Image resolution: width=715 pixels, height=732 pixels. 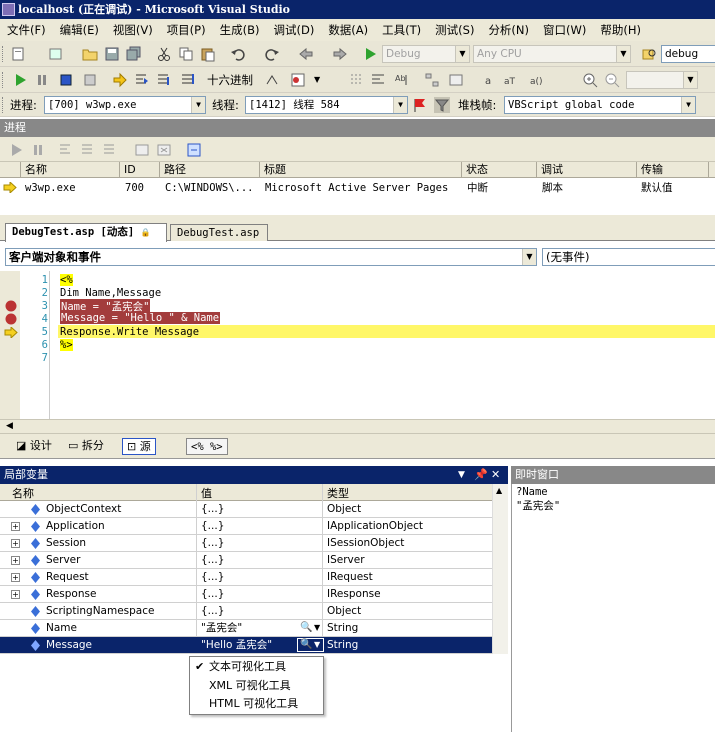 What do you see at coordinates (402, 80) in the screenshot?
I see `sort-icon: Ab` at bounding box center [402, 80].